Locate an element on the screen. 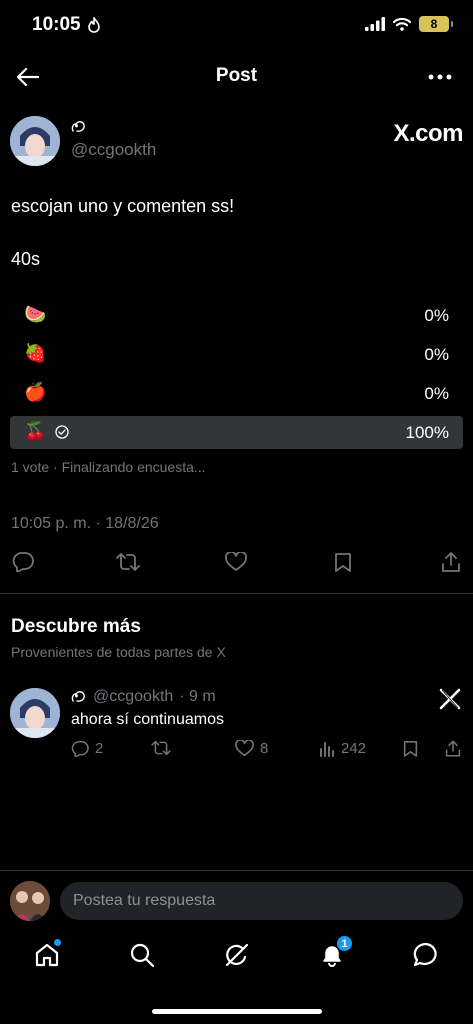 The width and height of the screenshot is (473, 1024). rec-header: @ccgookth · 9 m is located at coordinates (143, 697).